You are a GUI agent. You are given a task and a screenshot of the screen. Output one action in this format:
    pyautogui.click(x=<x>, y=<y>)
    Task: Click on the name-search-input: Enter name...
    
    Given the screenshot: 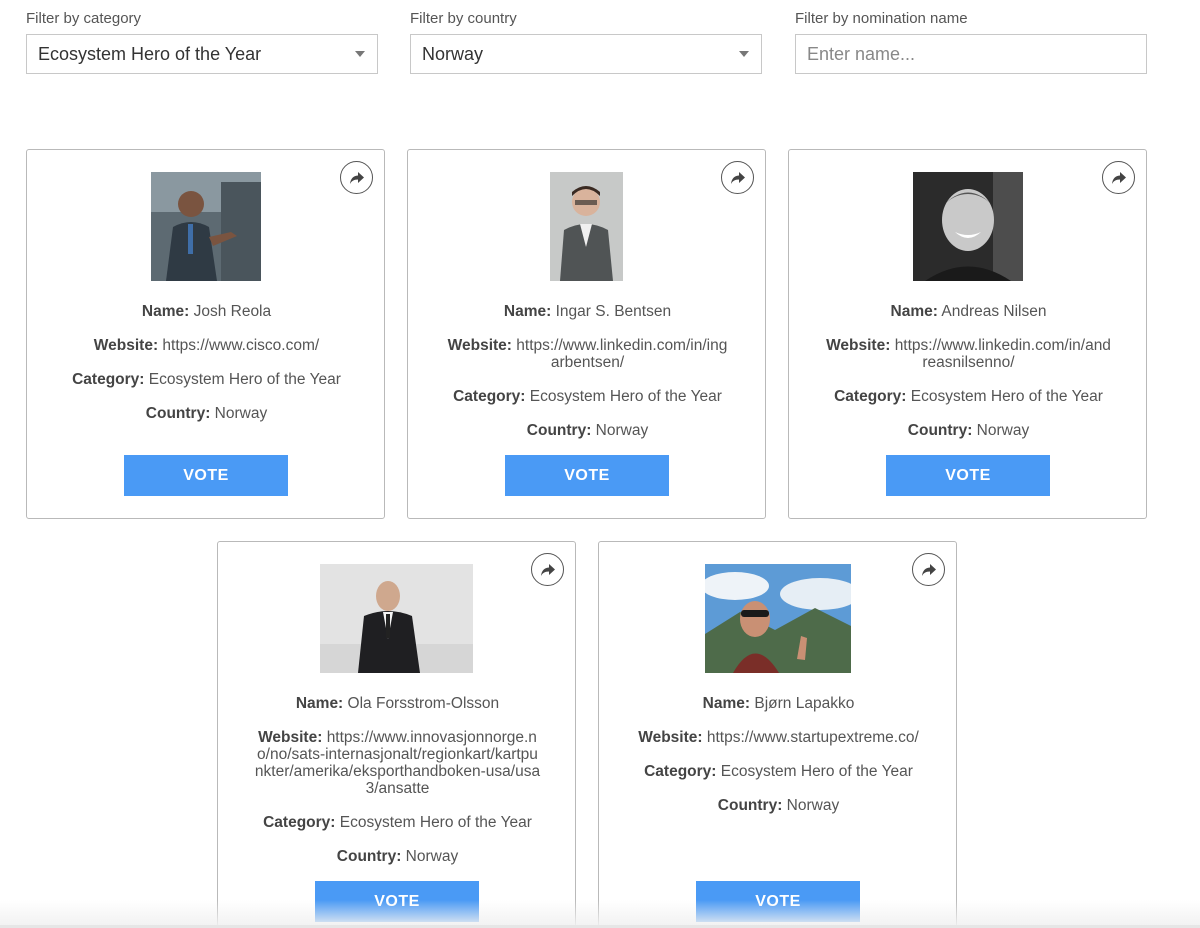 What is the action you would take?
    pyautogui.click(x=971, y=54)
    